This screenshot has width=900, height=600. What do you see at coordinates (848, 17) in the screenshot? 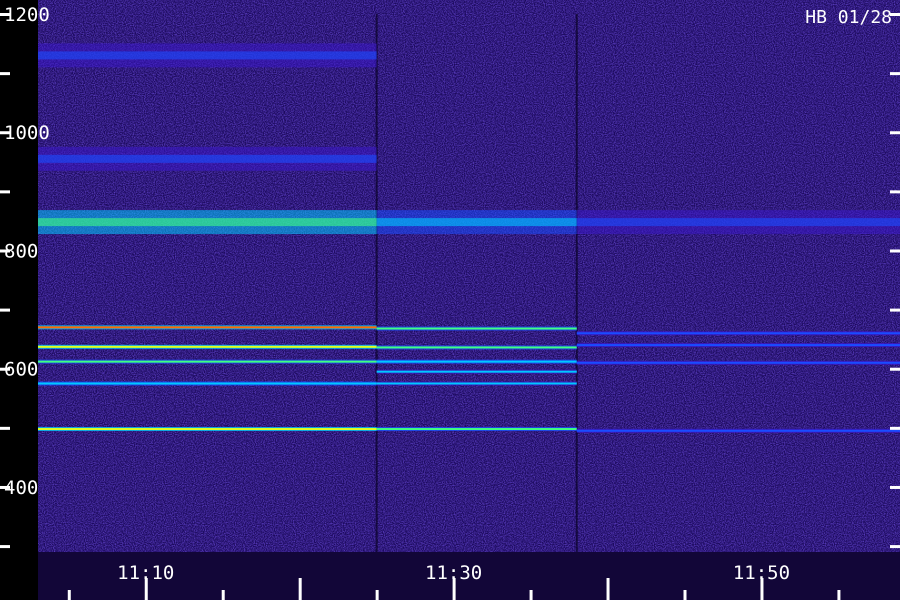
I see `station-stamp: HB 01/28` at bounding box center [848, 17].